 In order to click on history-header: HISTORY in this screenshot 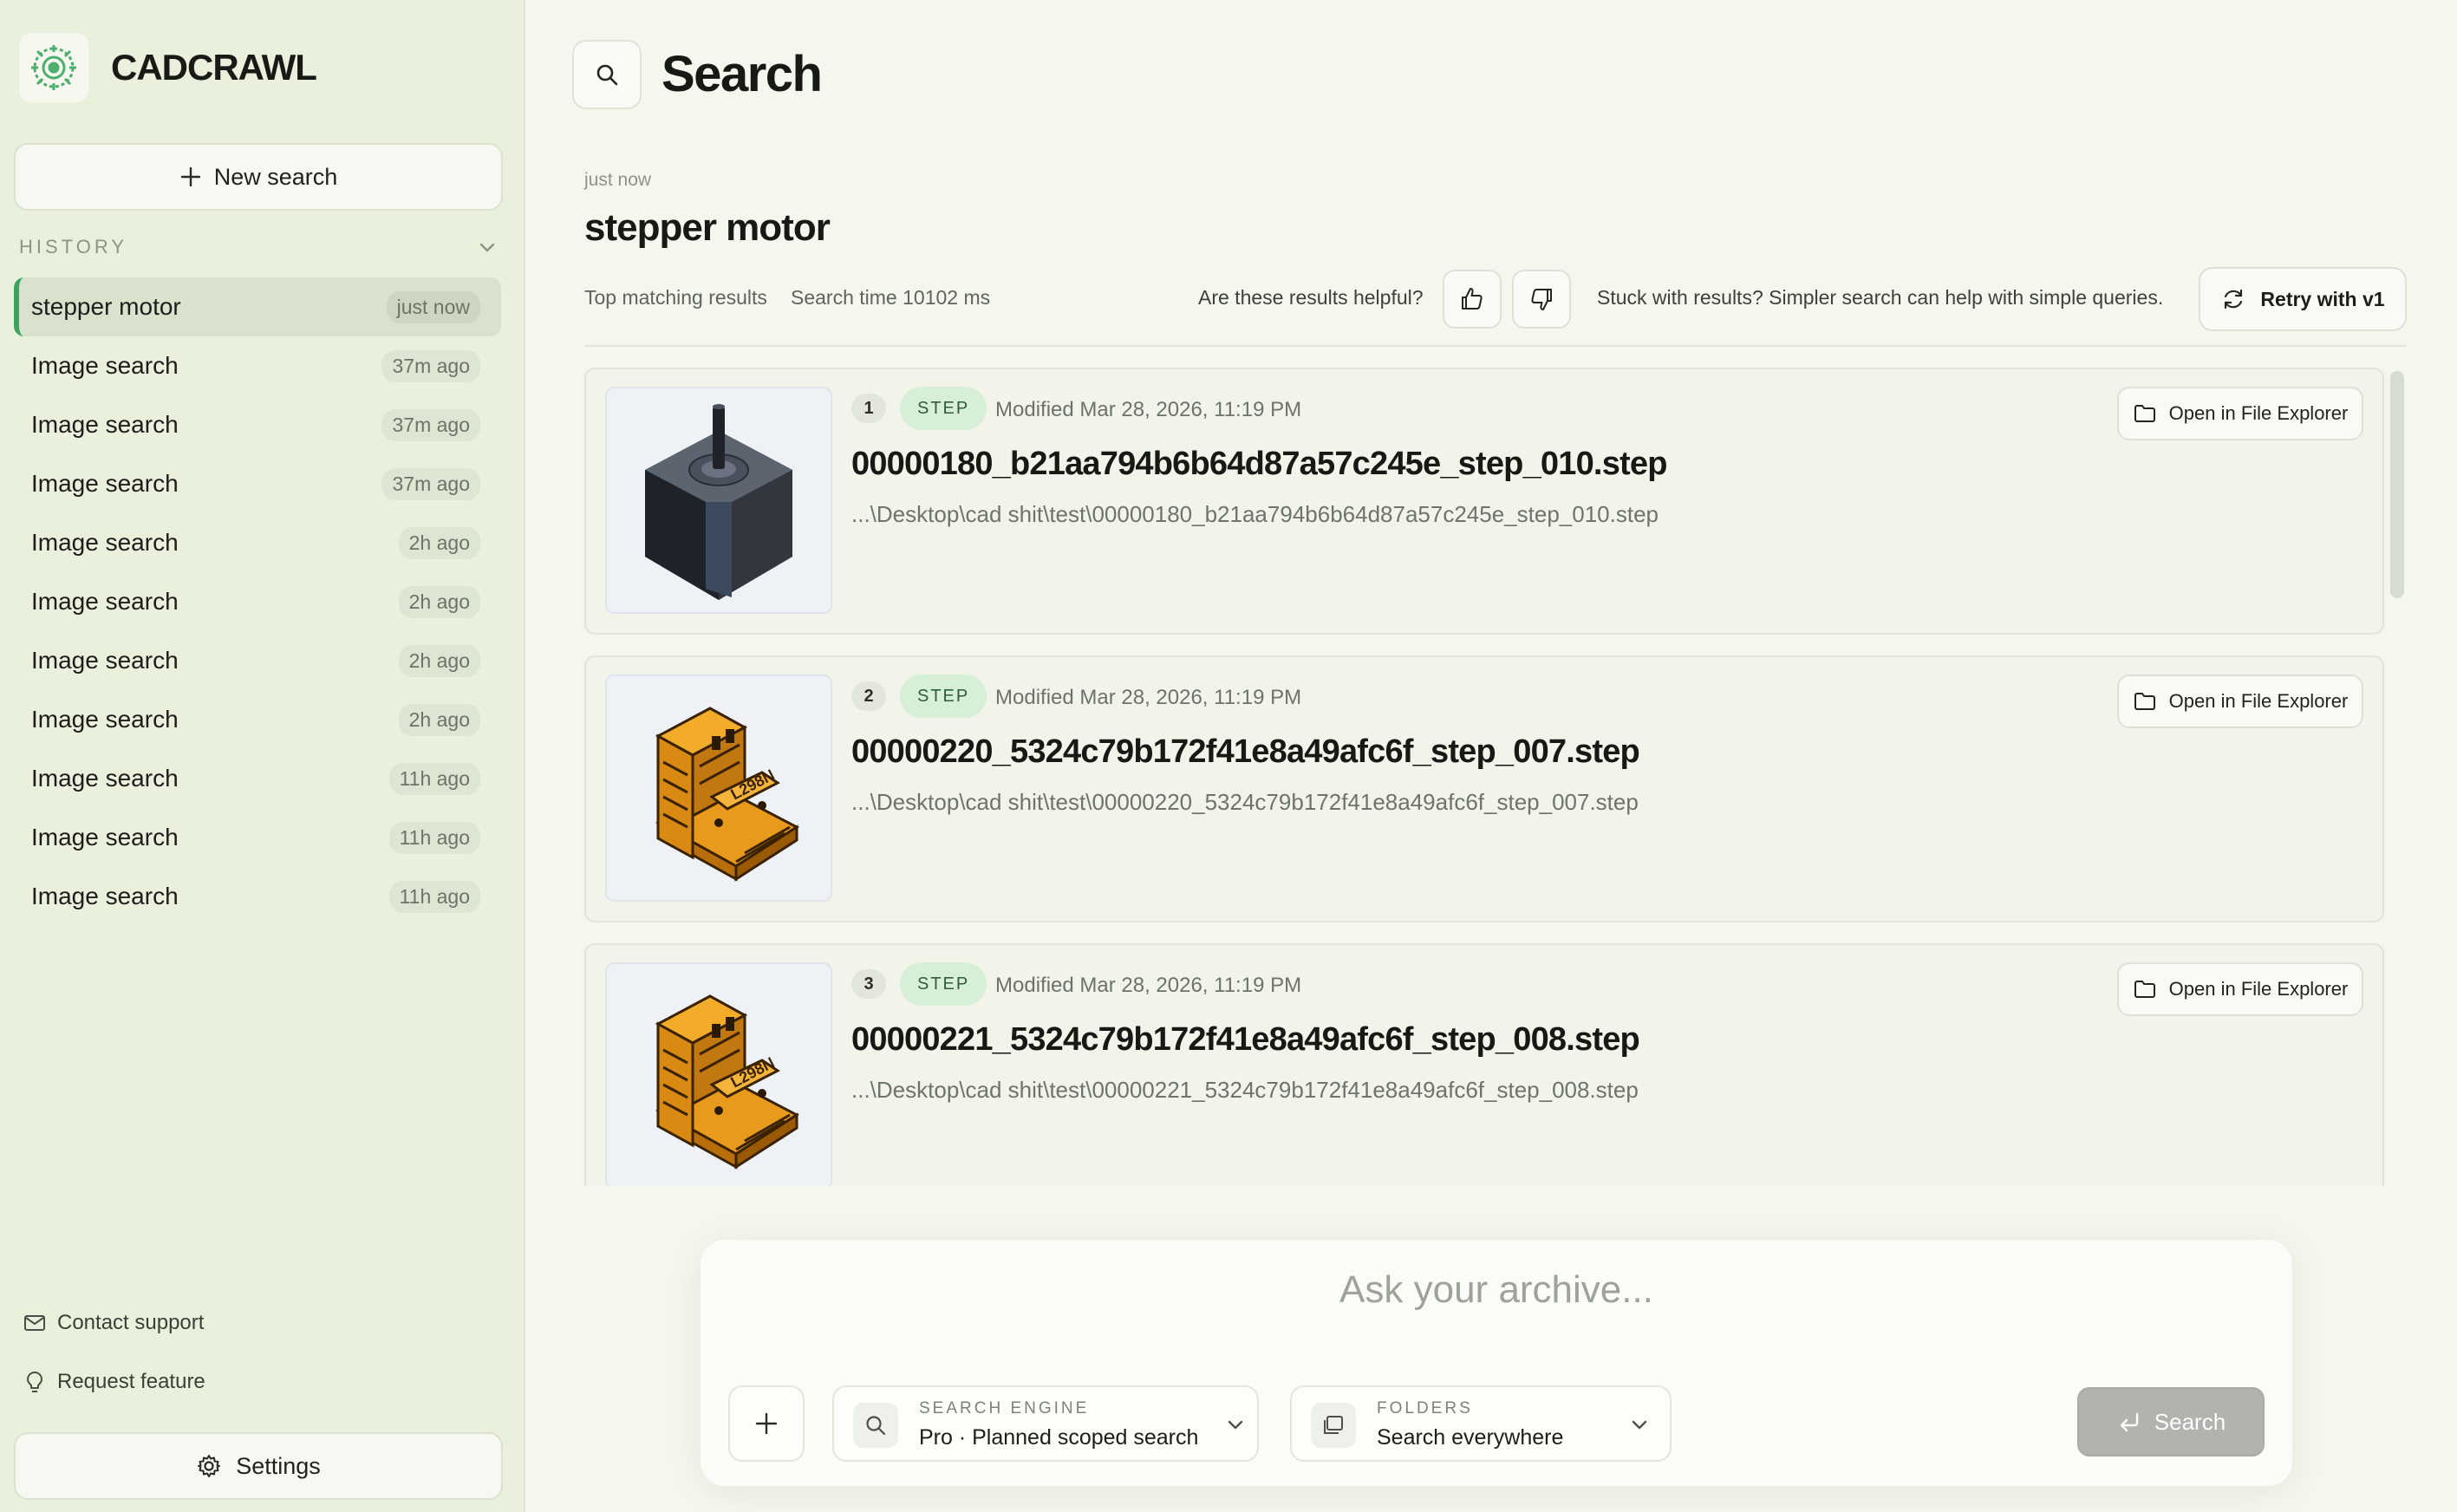, I will do `click(258, 247)`.